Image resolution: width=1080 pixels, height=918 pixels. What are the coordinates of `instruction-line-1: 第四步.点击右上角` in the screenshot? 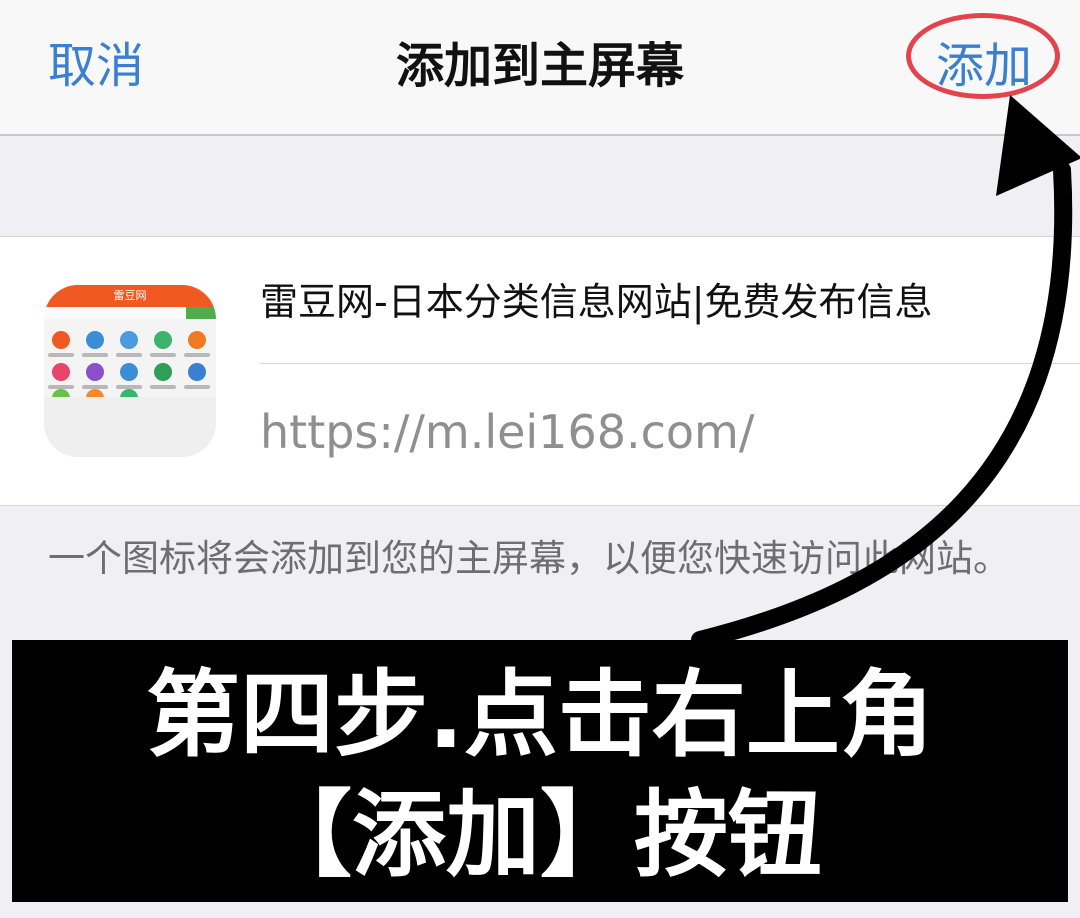 It's located at (540, 715).